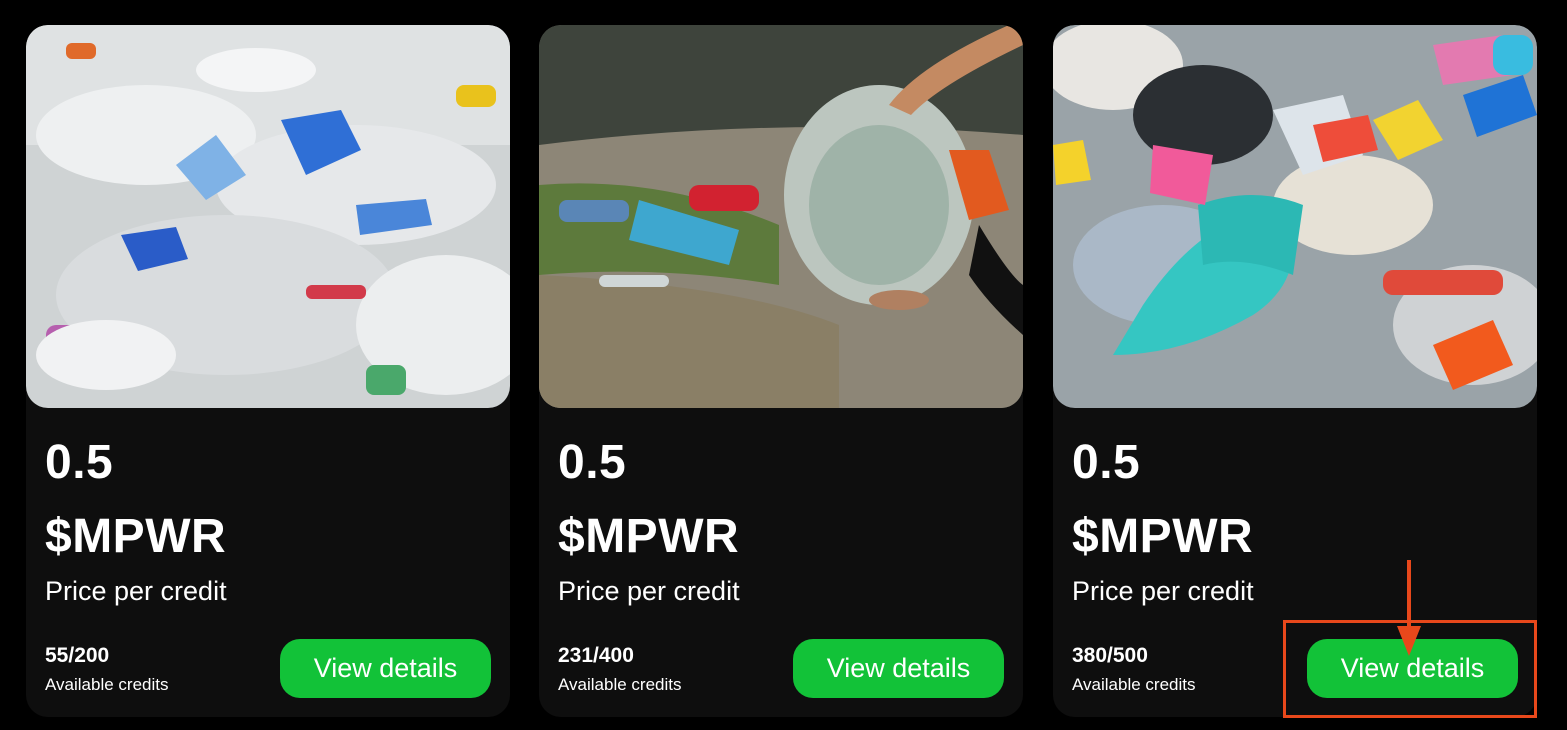 The width and height of the screenshot is (1567, 730). What do you see at coordinates (1110, 655) in the screenshot?
I see `available-credits-count: 380/500` at bounding box center [1110, 655].